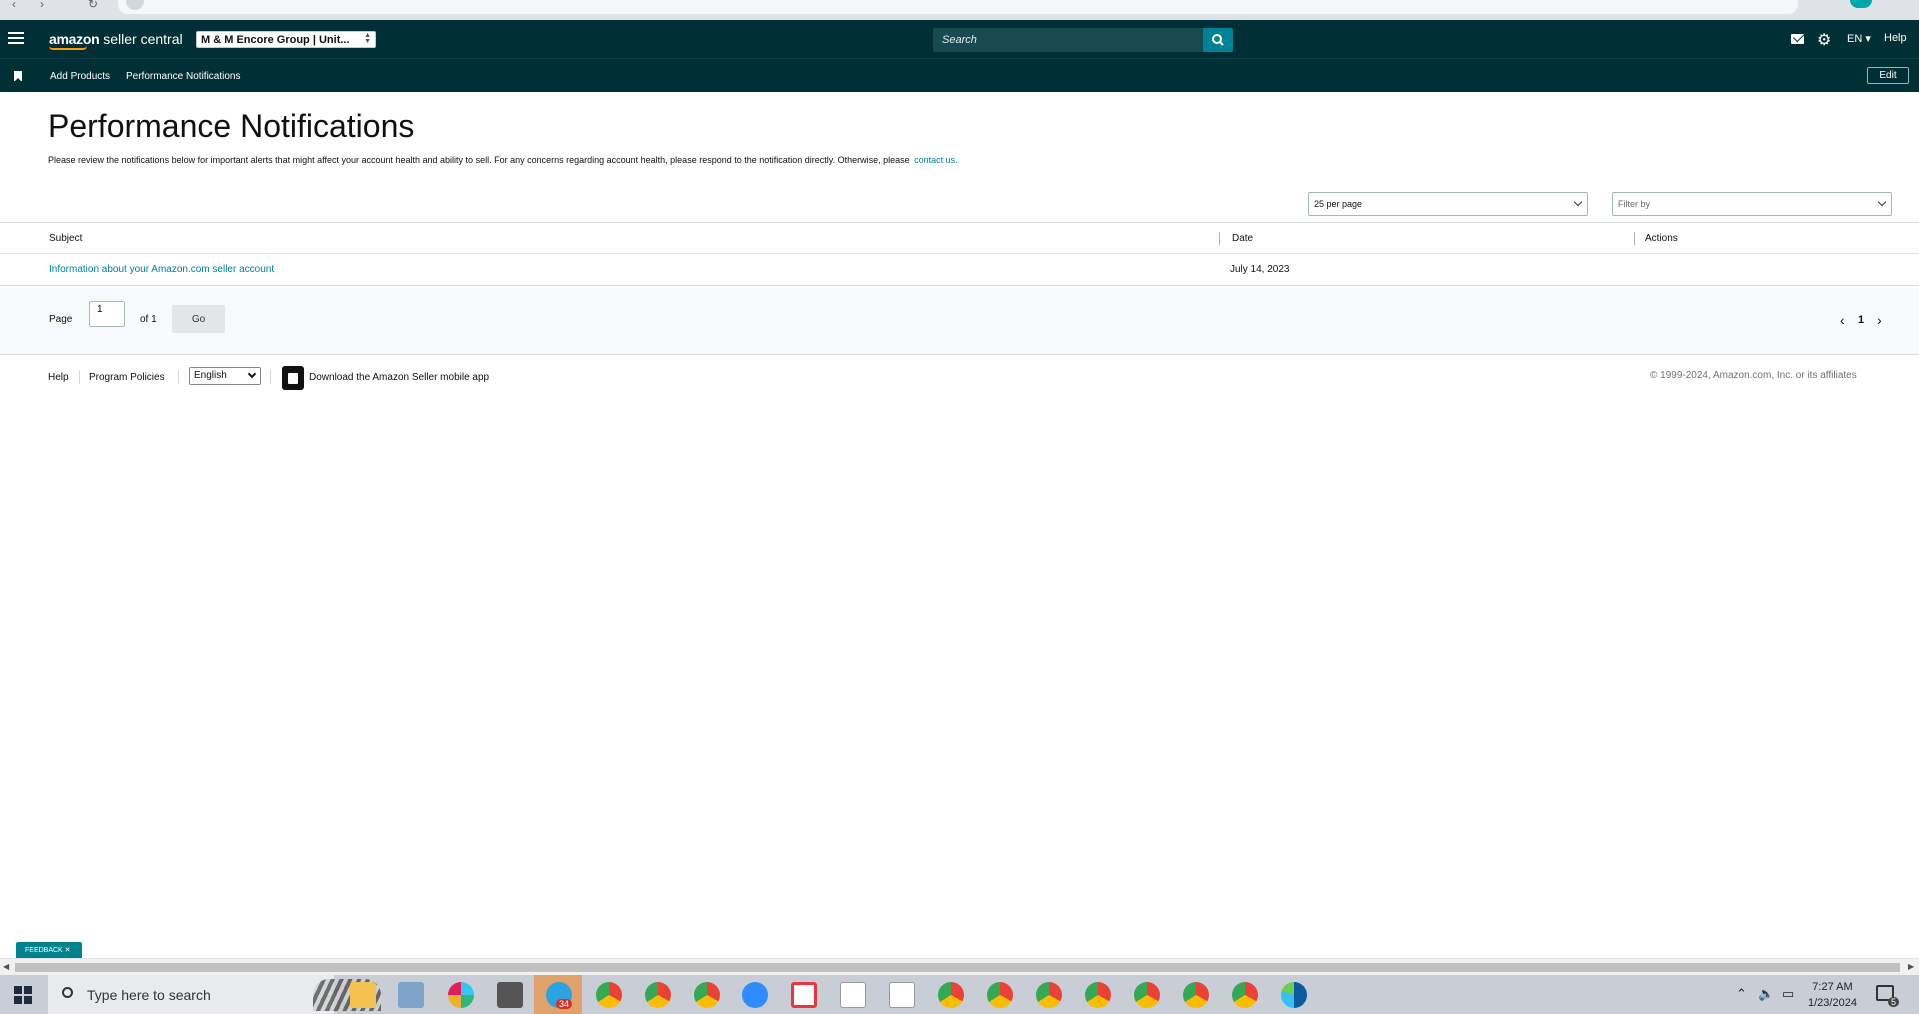 Image resolution: width=1919 pixels, height=1014 pixels. Describe the element at coordinates (1797, 39) in the screenshot. I see `mail-icon` at that location.